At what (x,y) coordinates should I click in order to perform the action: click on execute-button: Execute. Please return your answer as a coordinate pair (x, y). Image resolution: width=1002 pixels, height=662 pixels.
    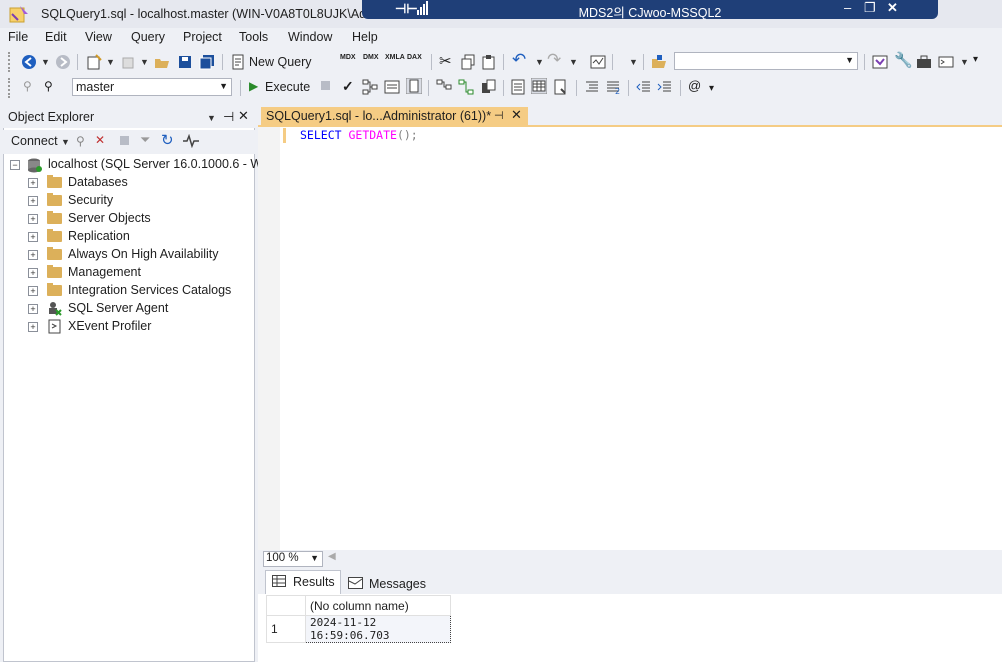
    Looking at the image, I should click on (287, 87).